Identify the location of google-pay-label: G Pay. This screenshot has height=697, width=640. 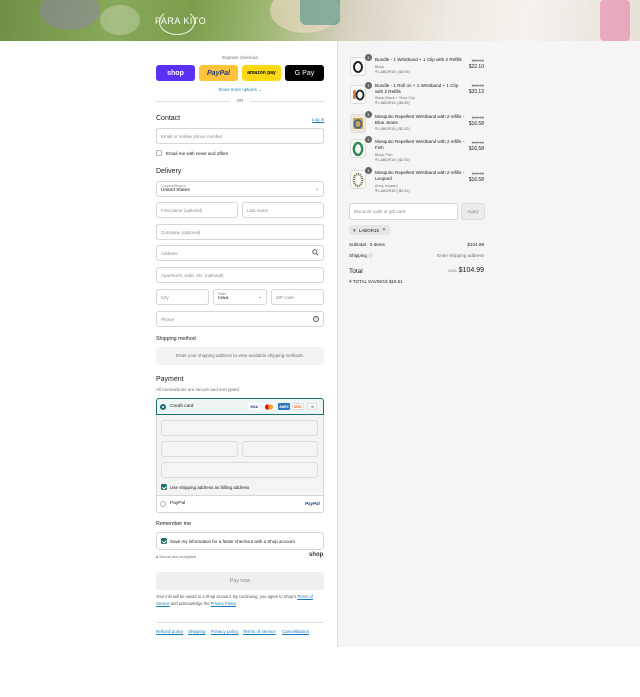
(304, 73).